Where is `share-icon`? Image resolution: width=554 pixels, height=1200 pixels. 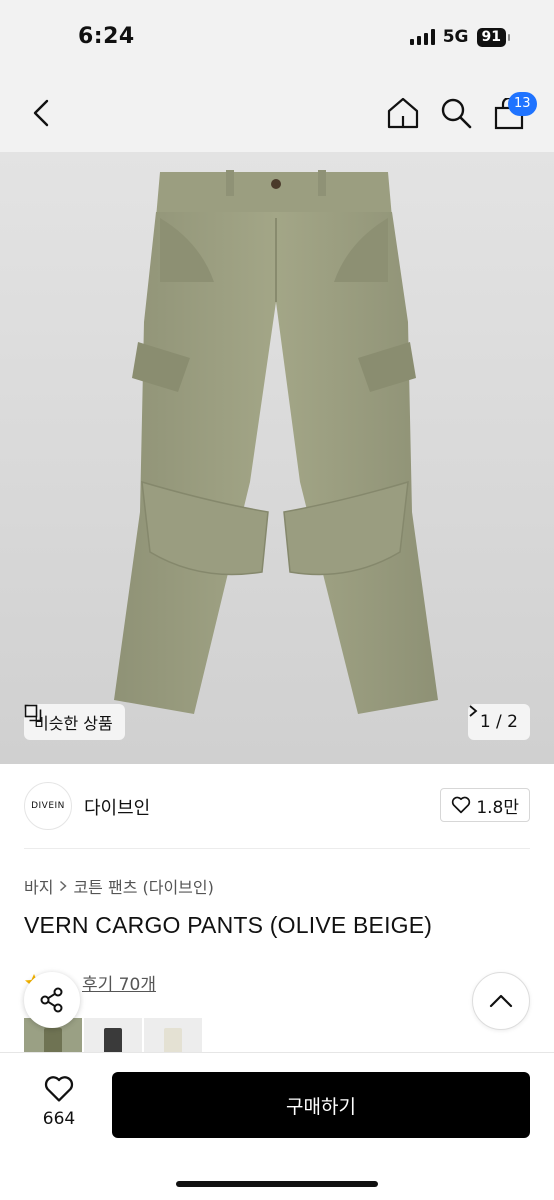
share-icon is located at coordinates (51, 1000).